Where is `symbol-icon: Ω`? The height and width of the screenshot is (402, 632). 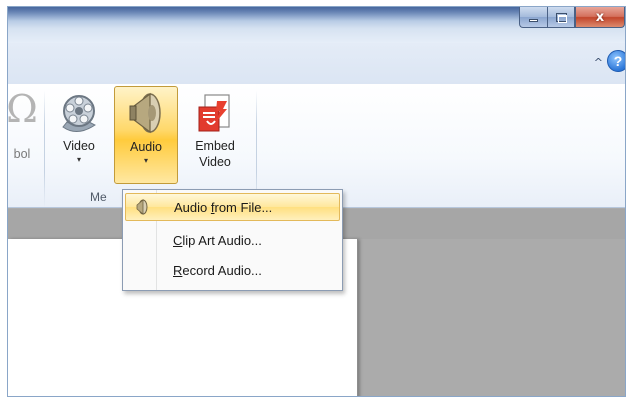 symbol-icon: Ω is located at coordinates (22, 109).